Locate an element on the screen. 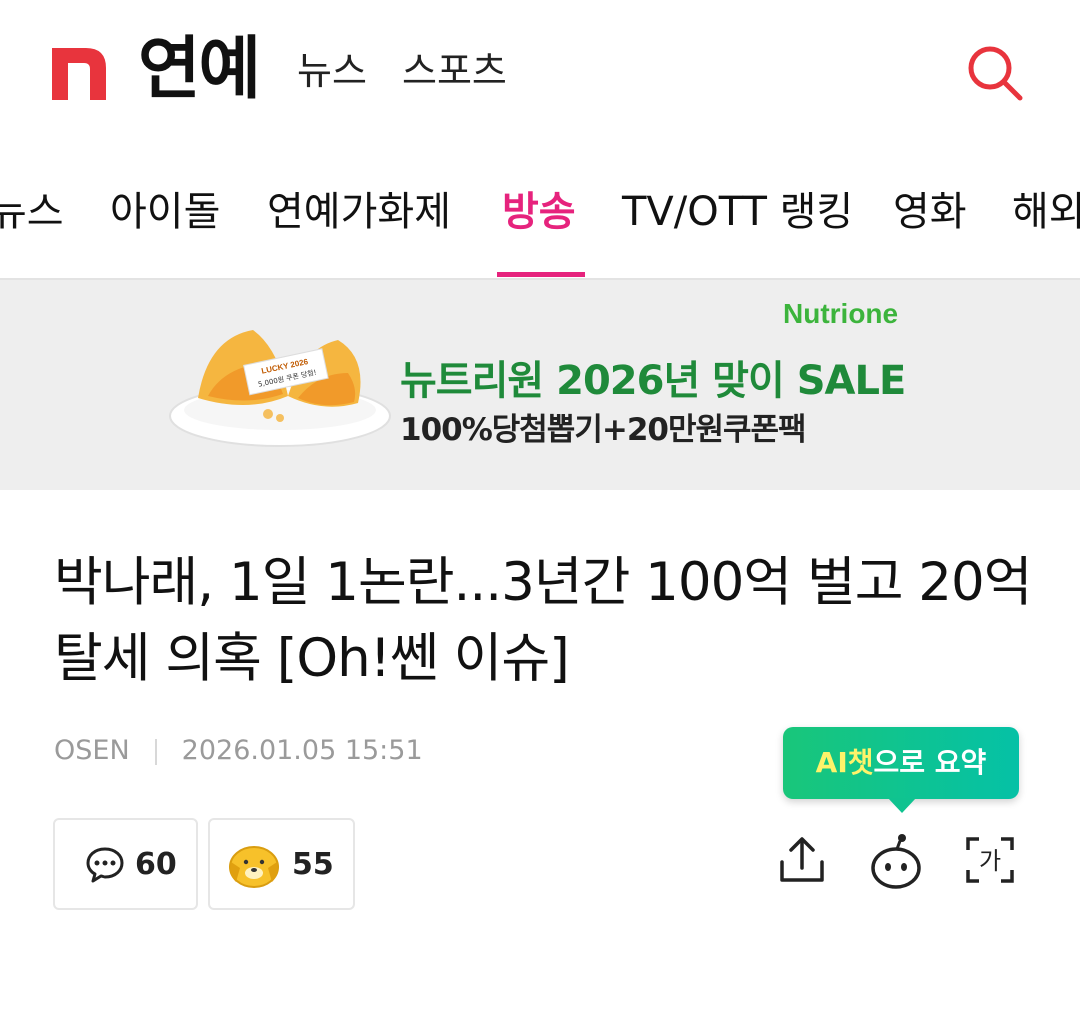 The height and width of the screenshot is (1029, 1080). article-datetime: 2026.01.05 15:51 is located at coordinates (302, 750).